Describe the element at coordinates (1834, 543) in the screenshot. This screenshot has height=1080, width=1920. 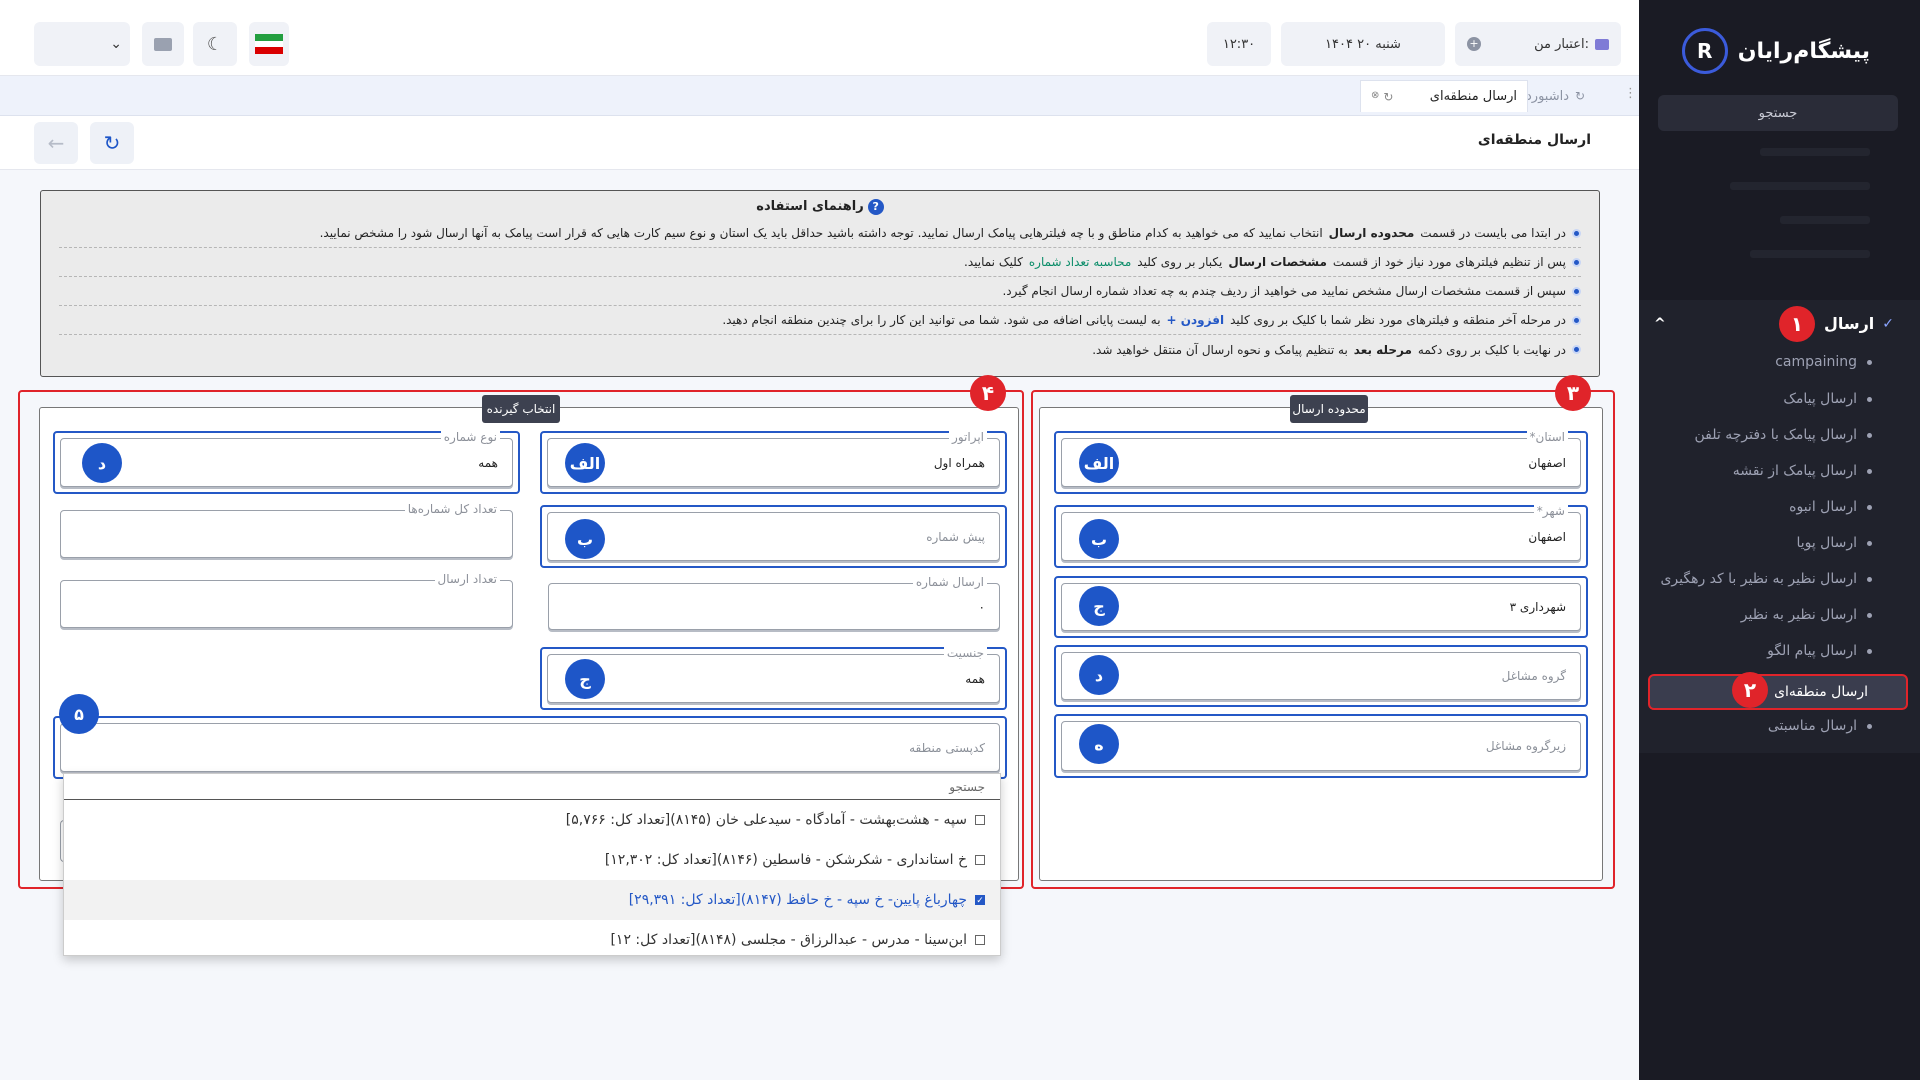
I see `sidebar-item-dynamic: ارسال پویا` at that location.